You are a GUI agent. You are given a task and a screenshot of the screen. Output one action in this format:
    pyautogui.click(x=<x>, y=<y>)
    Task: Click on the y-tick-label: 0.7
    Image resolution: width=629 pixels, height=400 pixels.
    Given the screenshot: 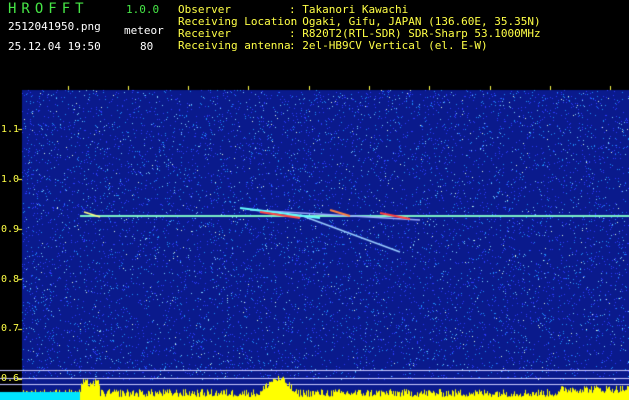 What is the action you would take?
    pyautogui.click(x=10, y=328)
    